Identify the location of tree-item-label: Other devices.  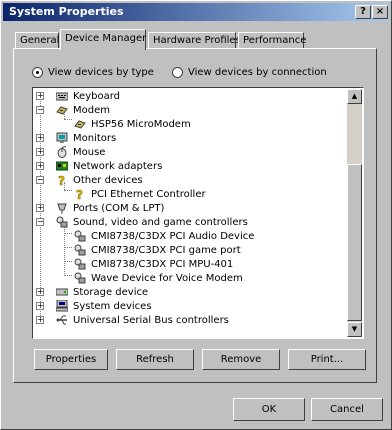
(108, 180).